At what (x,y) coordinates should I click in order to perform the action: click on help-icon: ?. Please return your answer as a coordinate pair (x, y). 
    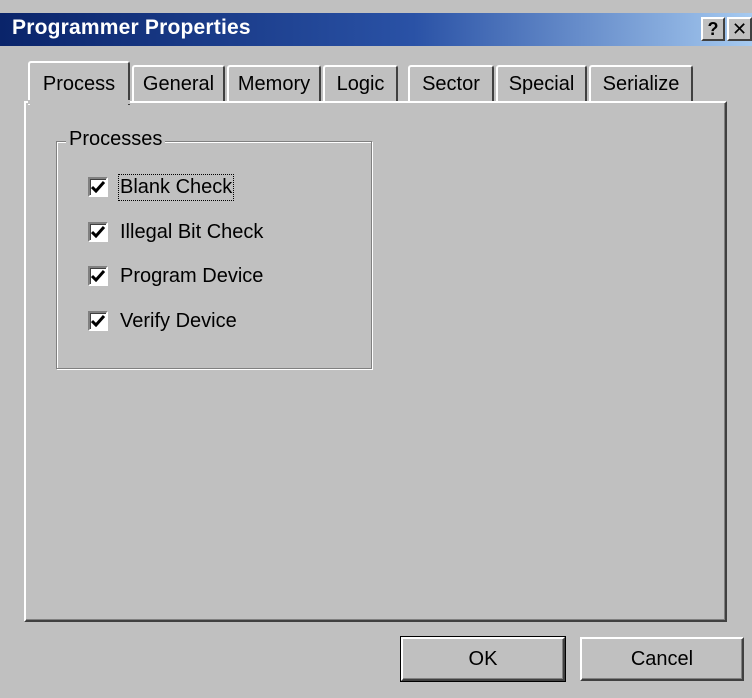
    Looking at the image, I should click on (713, 29).